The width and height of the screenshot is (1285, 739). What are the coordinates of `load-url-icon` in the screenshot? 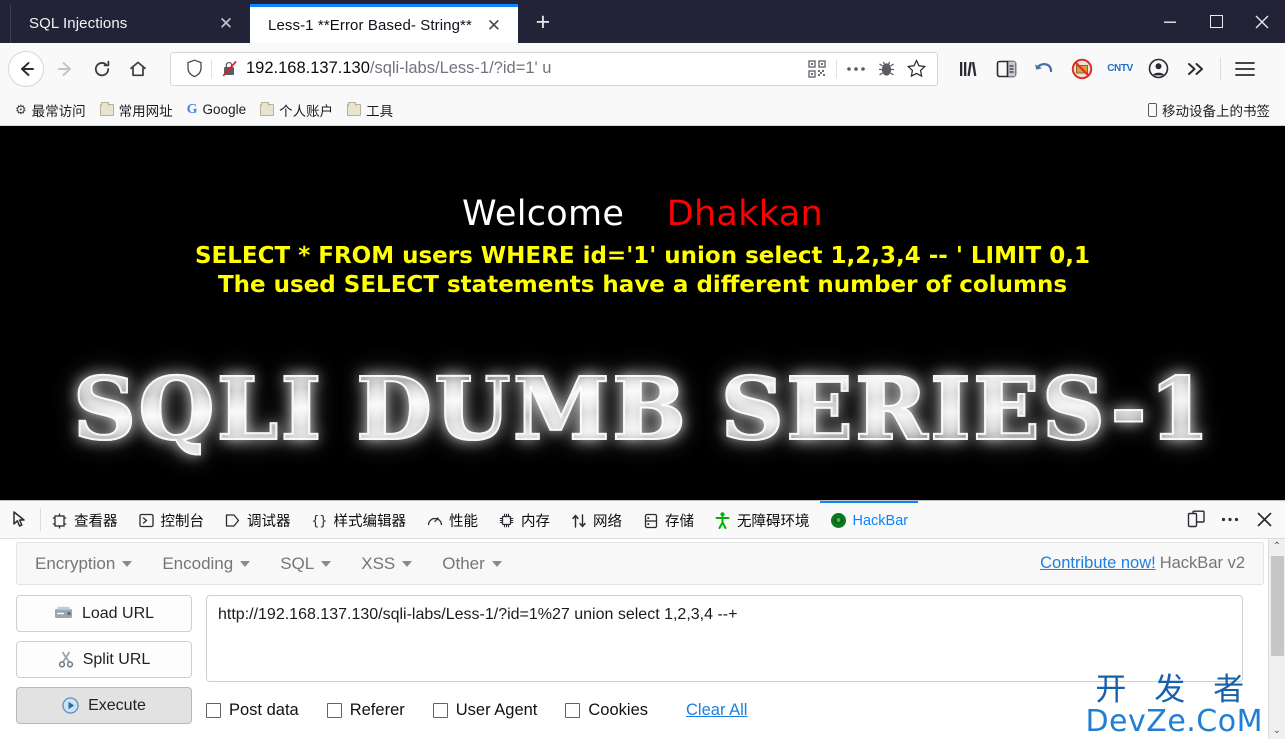 It's located at (63, 613).